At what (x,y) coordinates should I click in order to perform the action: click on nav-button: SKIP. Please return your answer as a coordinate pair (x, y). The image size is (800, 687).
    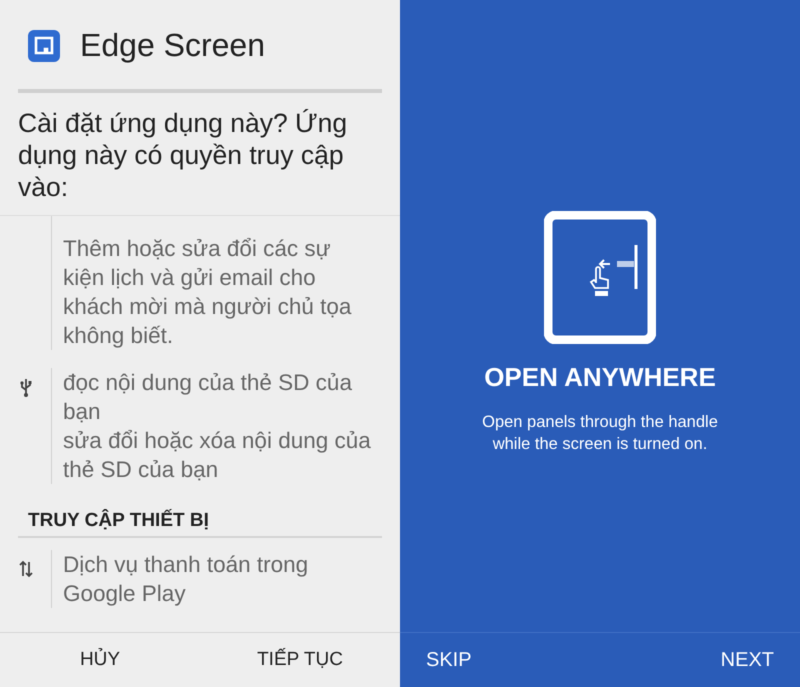
    Looking at the image, I should click on (449, 660).